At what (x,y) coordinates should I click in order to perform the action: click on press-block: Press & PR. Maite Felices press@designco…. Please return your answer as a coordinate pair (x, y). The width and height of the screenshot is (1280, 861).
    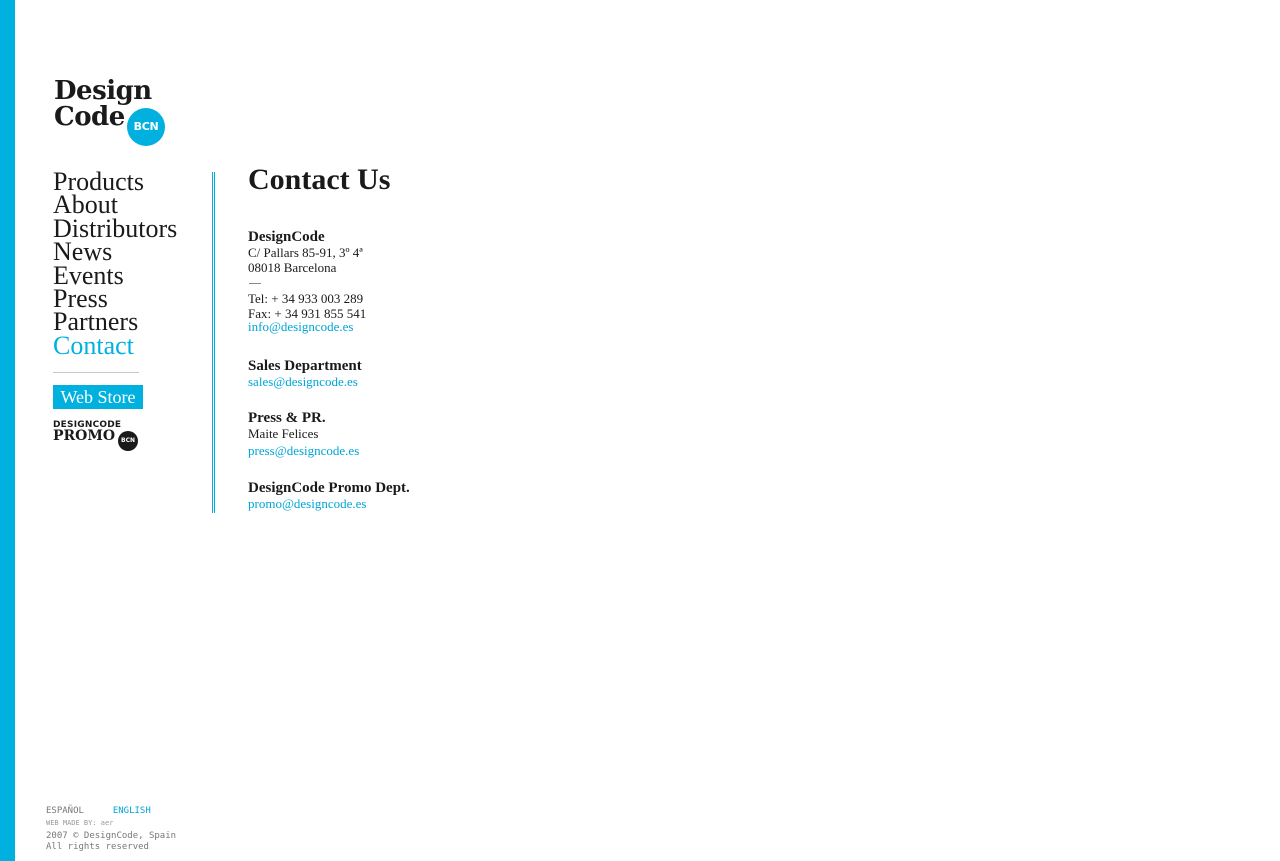
    Looking at the image, I should click on (448, 434).